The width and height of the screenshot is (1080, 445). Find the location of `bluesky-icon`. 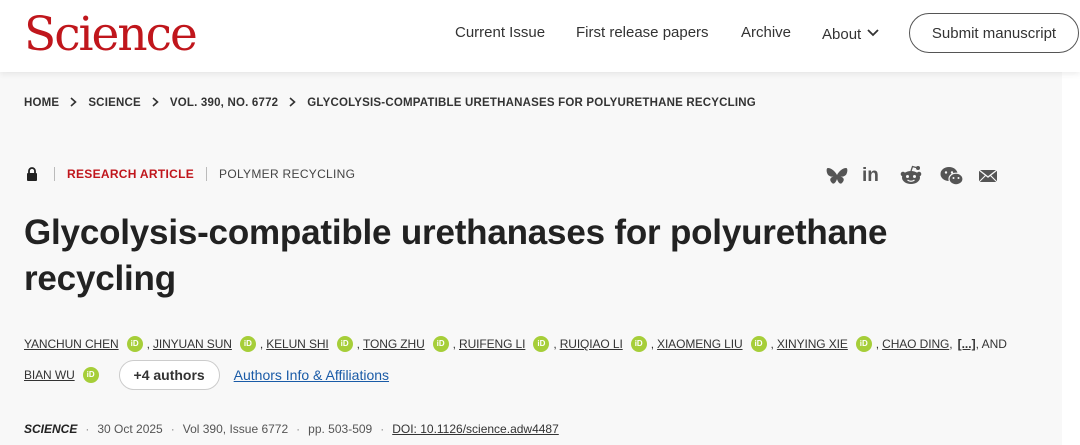

bluesky-icon is located at coordinates (837, 176).